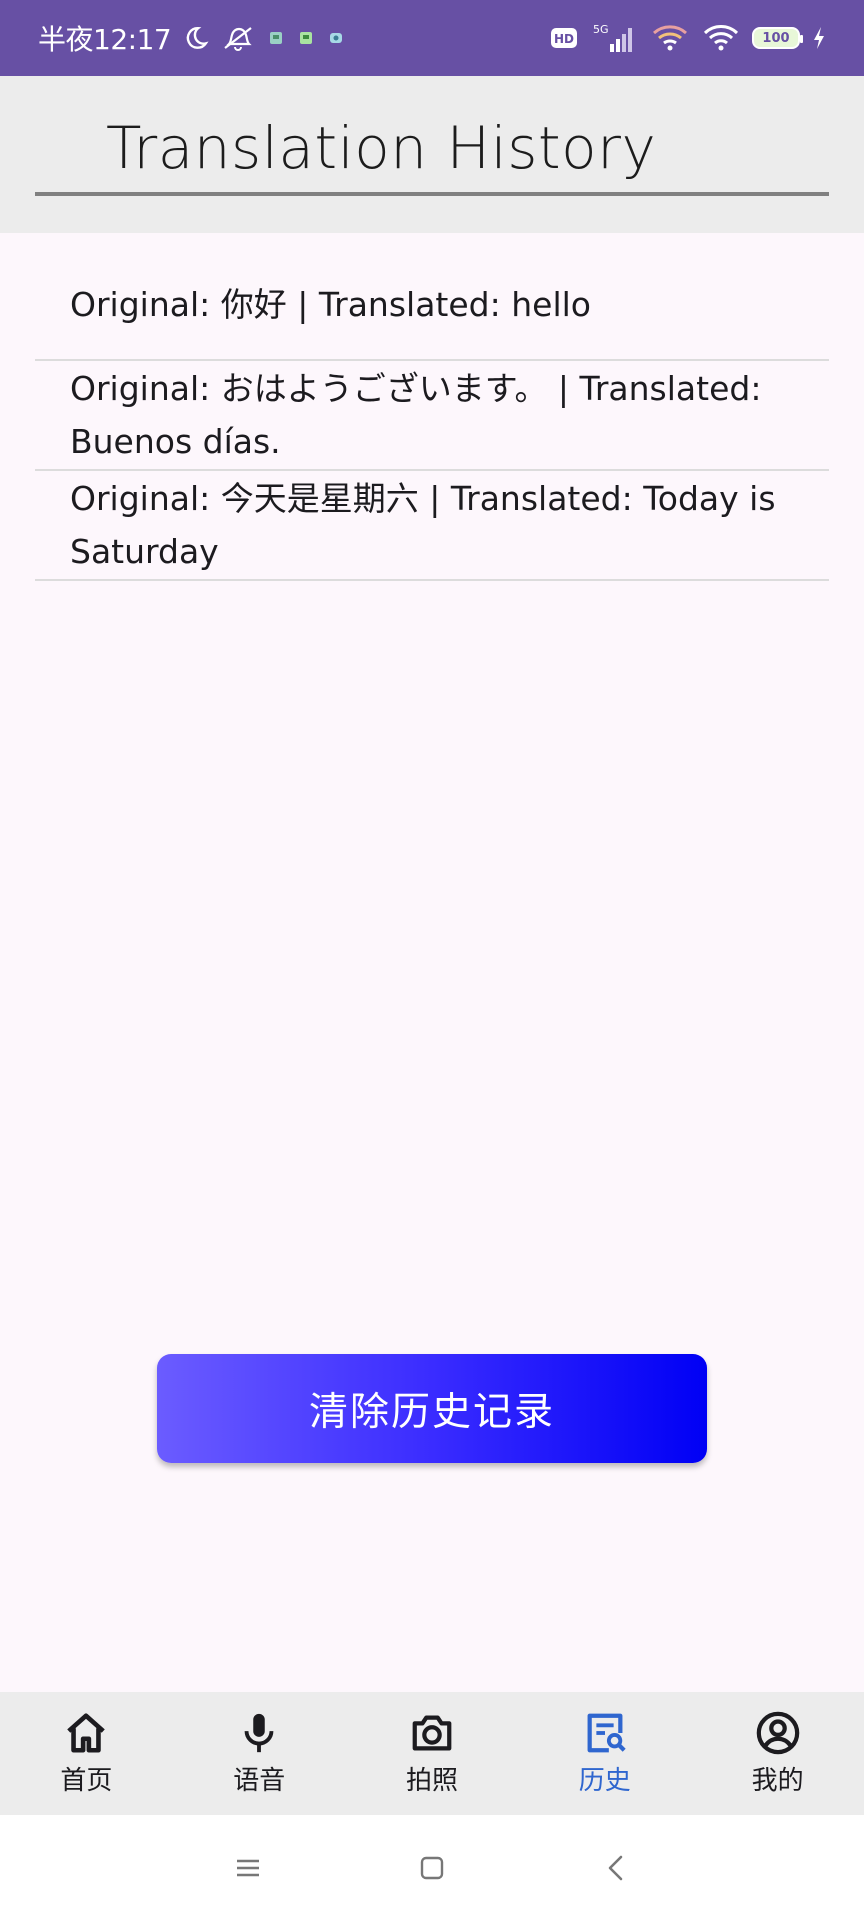 This screenshot has height=1920, width=864. I want to click on charging-icon, so click(819, 38).